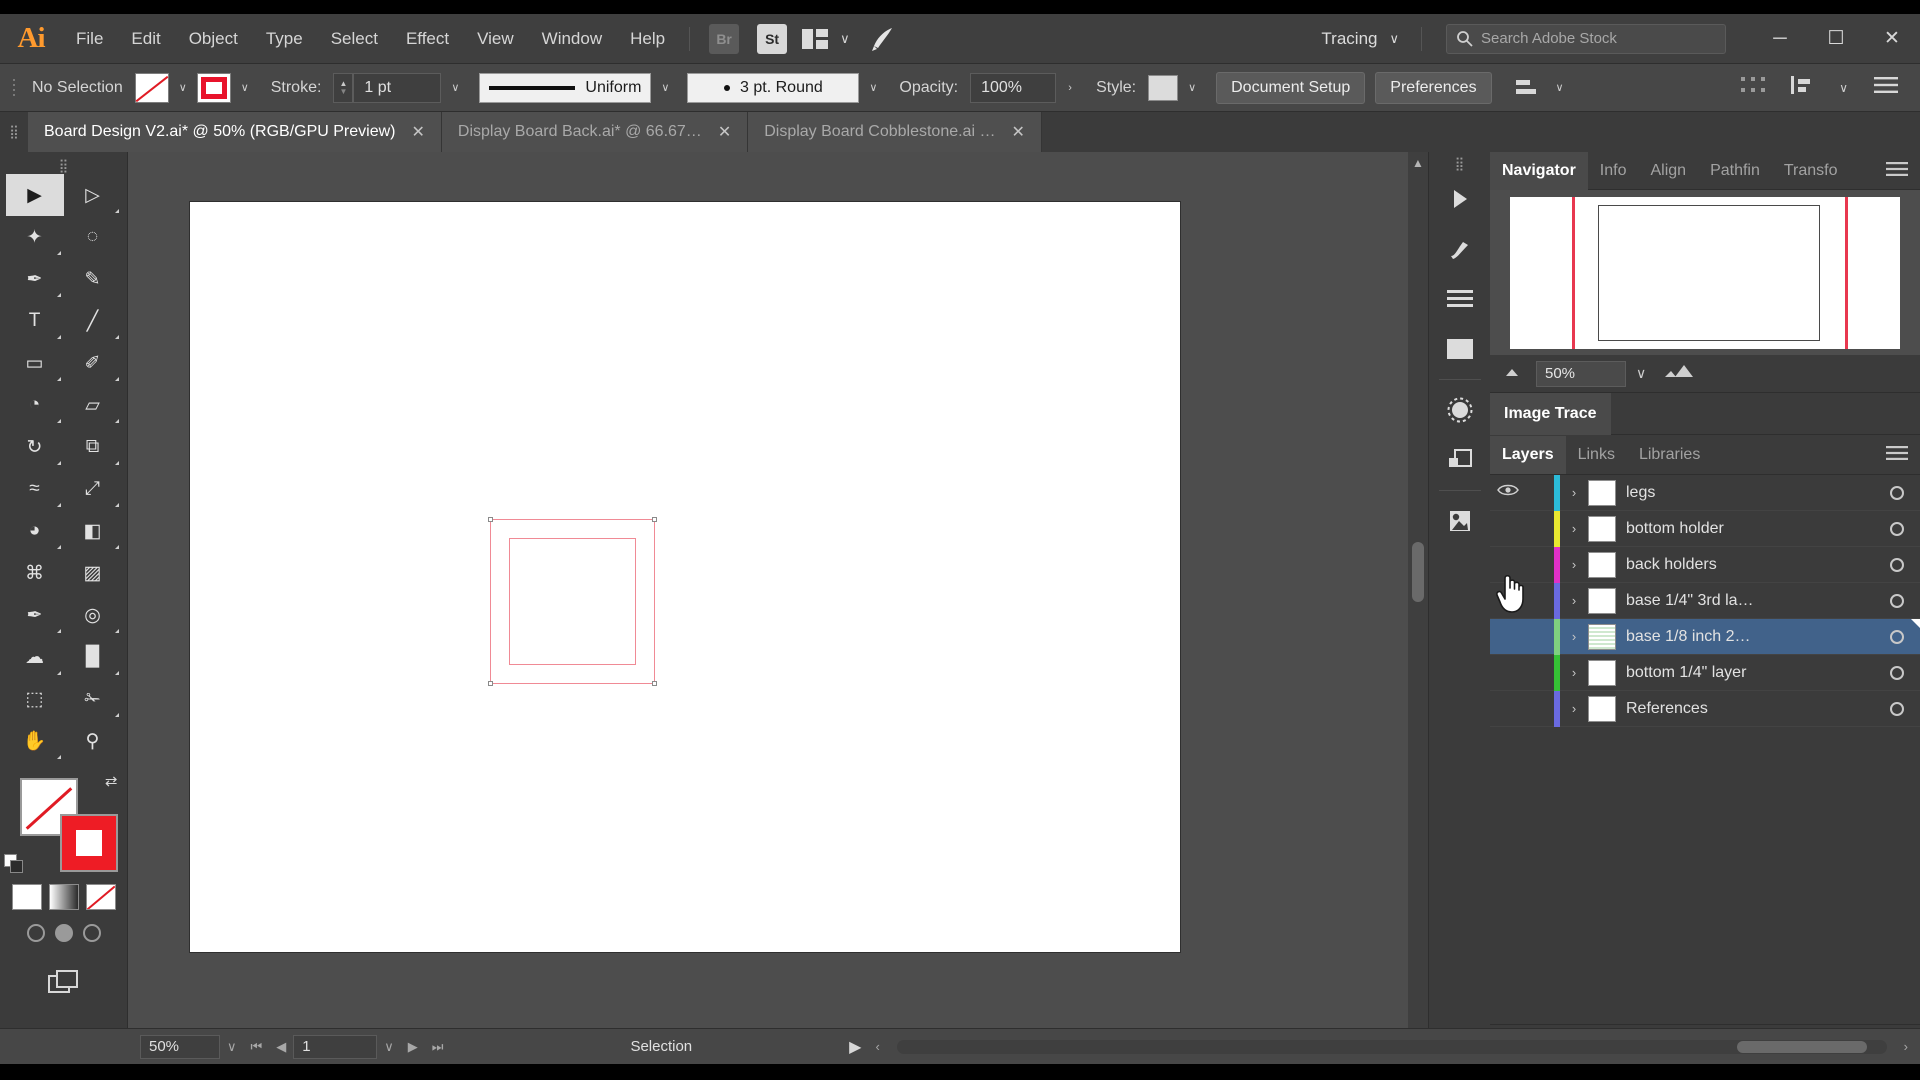 This screenshot has height=1080, width=1920. What do you see at coordinates (1668, 171) in the screenshot?
I see `tab-align: Align` at bounding box center [1668, 171].